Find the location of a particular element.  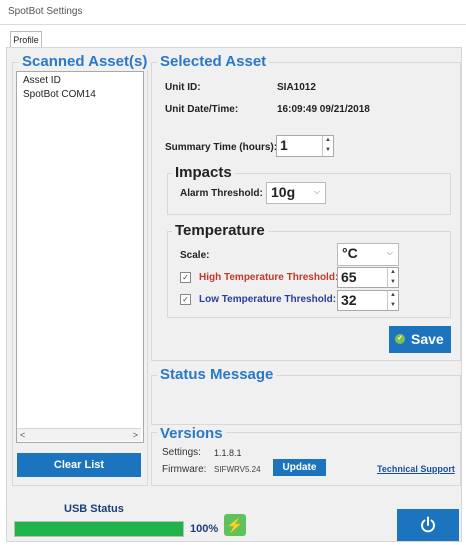

low-temp-checkbox: ✓ is located at coordinates (185, 299).